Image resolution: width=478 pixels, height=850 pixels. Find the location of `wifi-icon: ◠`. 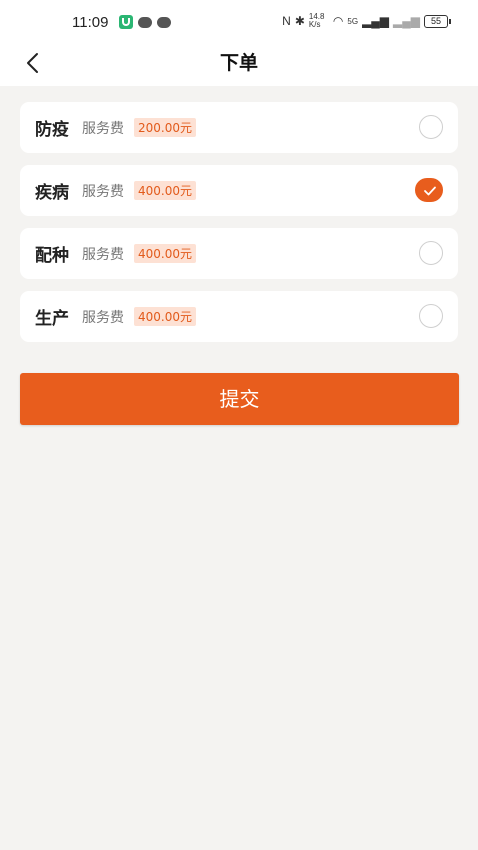

wifi-icon: ◠ is located at coordinates (338, 21).